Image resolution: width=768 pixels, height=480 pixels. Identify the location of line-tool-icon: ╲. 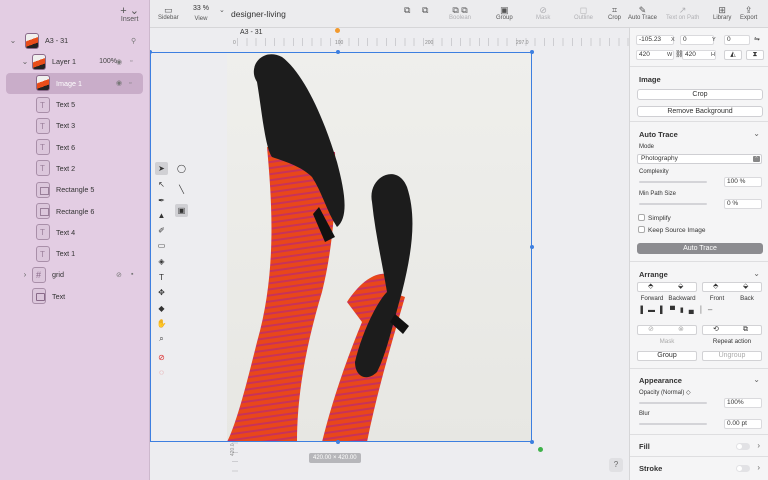
(181, 189).